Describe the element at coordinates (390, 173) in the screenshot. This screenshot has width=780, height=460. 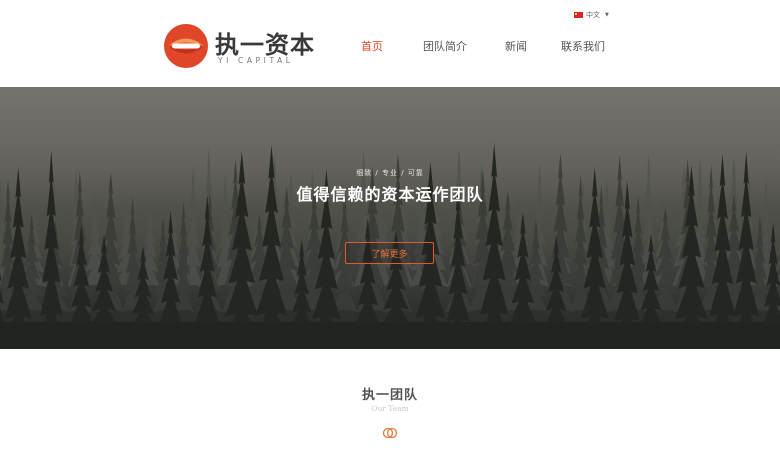
I see `hero-tagline: 细致 / 专业 / 可靠` at that location.